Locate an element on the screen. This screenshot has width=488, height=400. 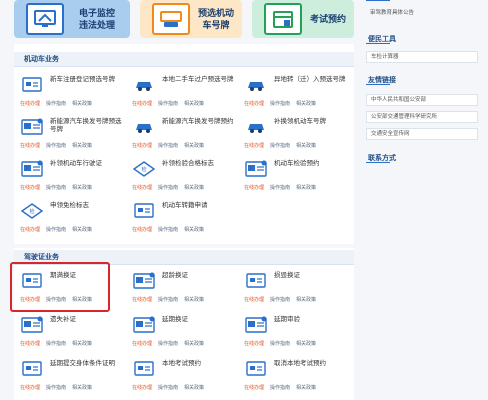
service-item: 本地考试预约 在线办理 操作指南 相关政策 is located at coordinates (187, 377).